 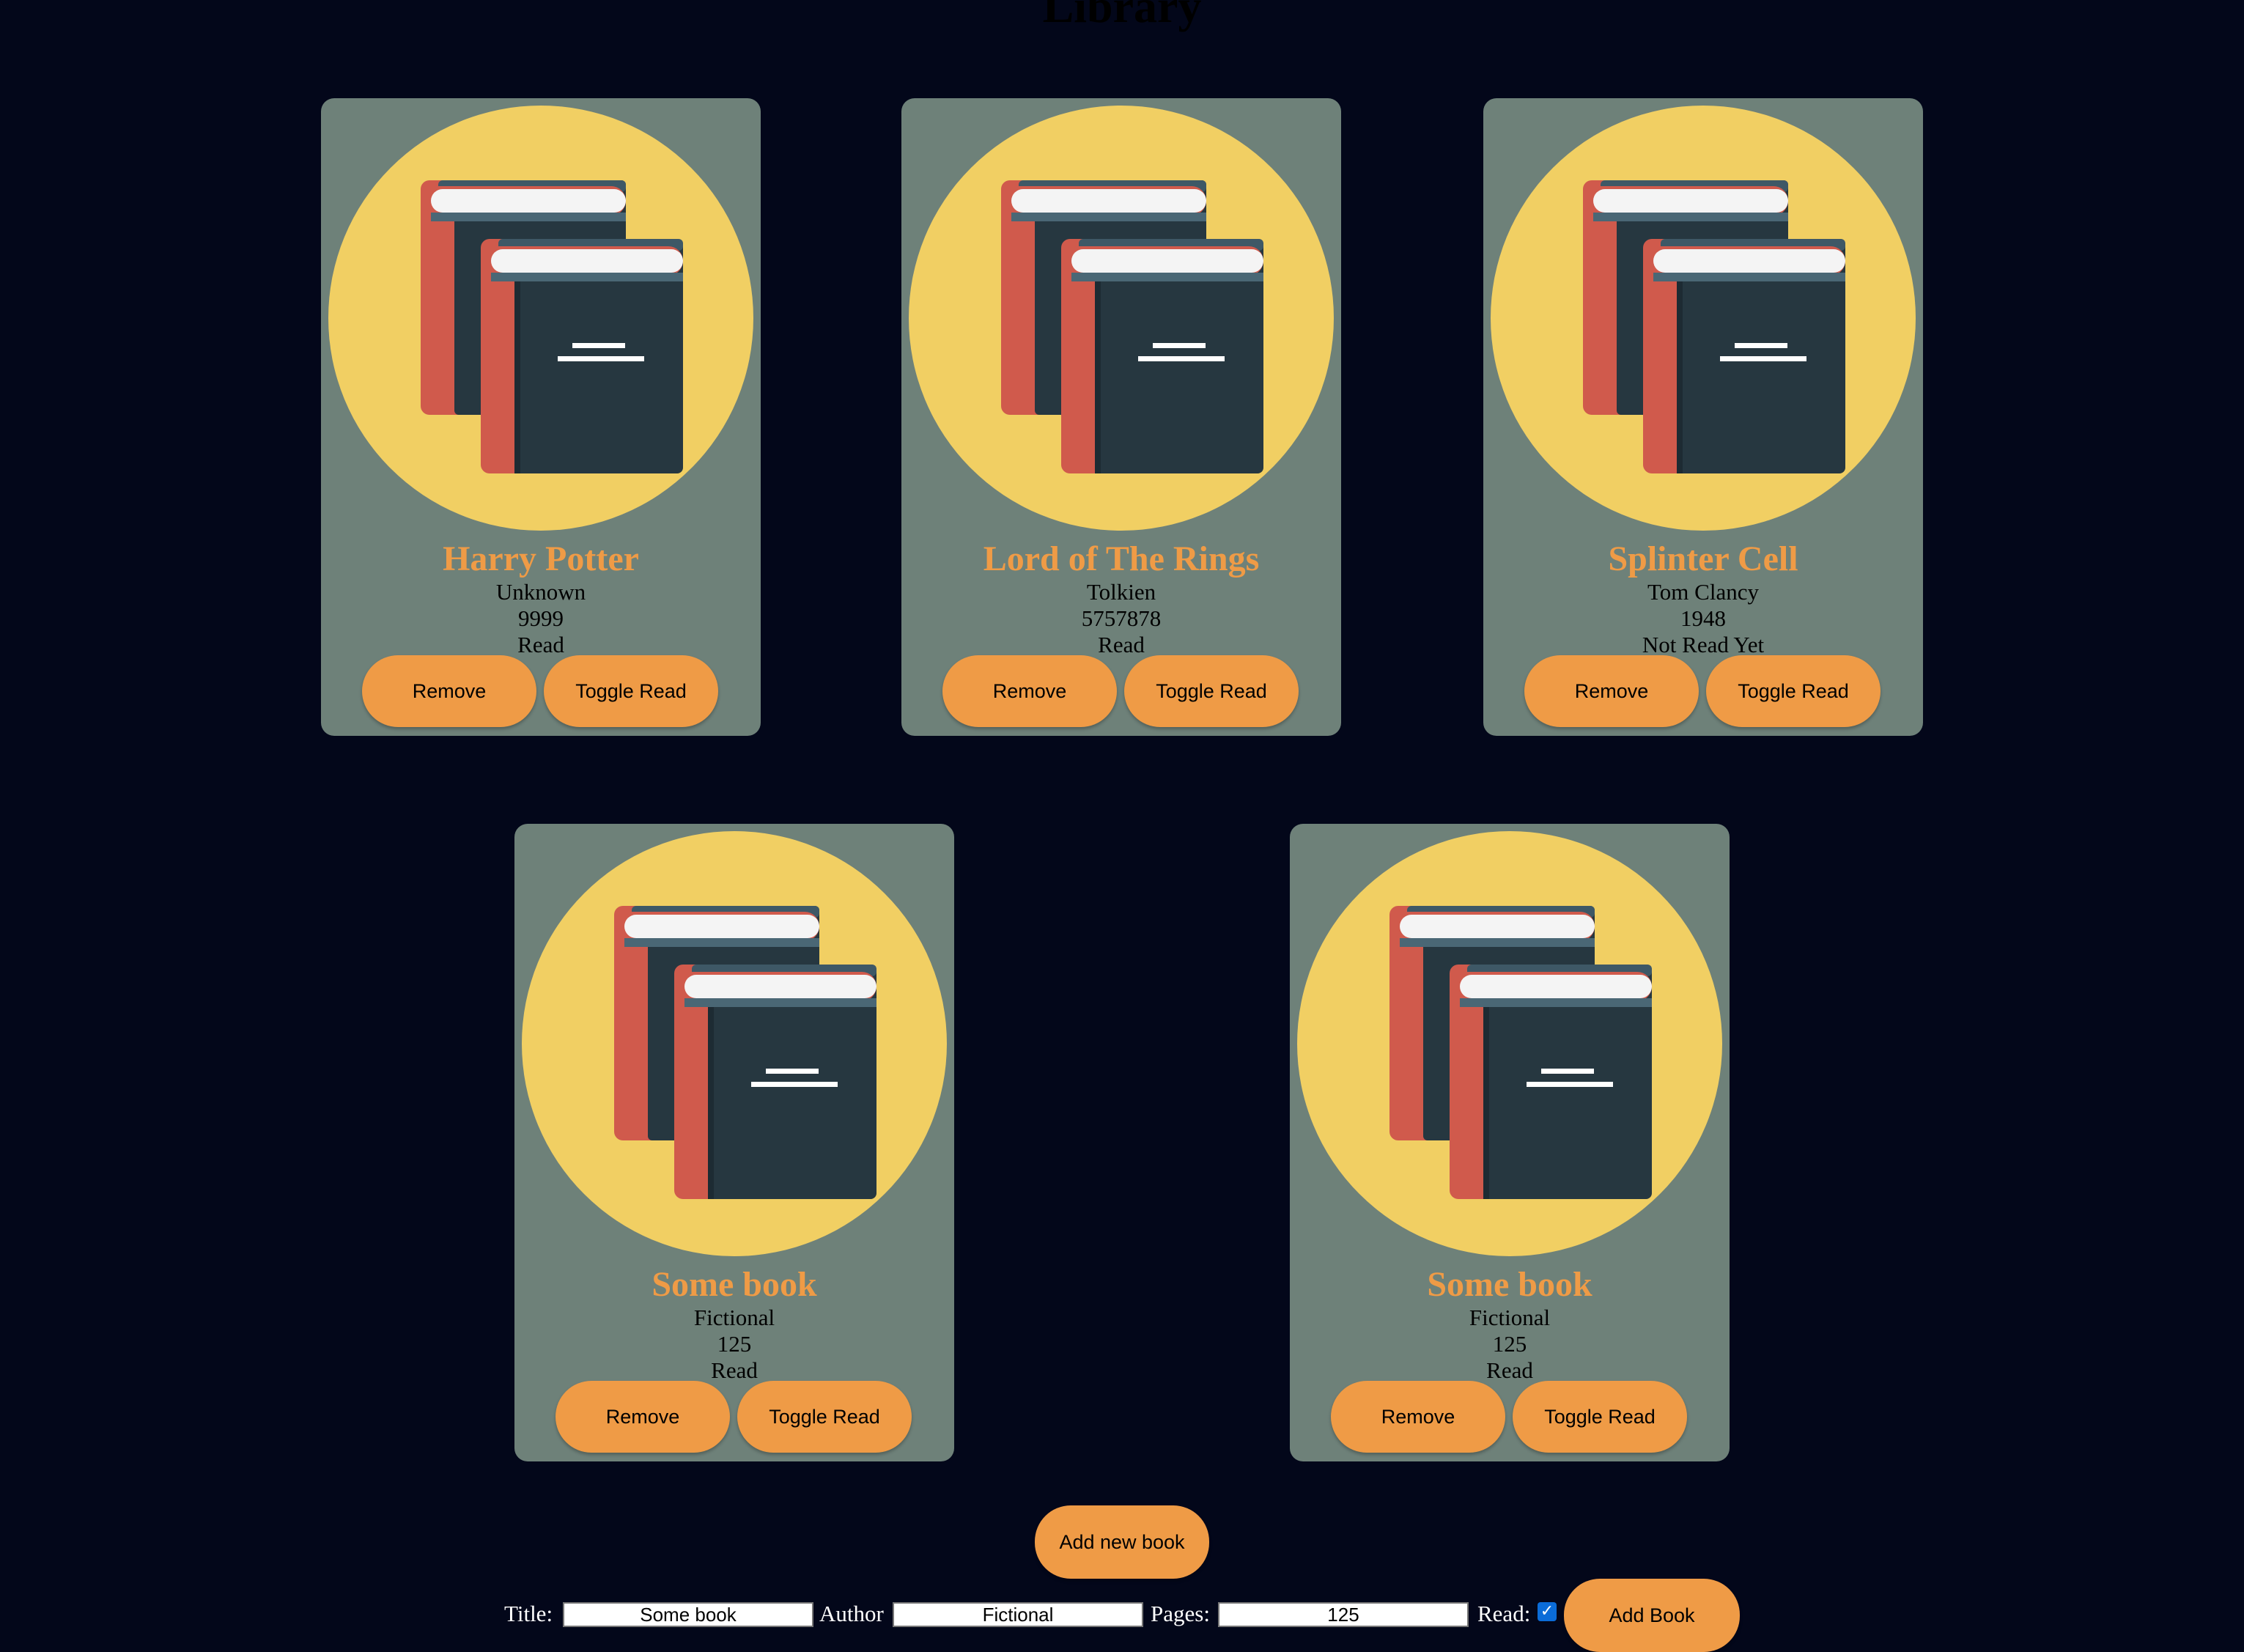 What do you see at coordinates (1703, 618) in the screenshot?
I see `book-pages: 1948` at bounding box center [1703, 618].